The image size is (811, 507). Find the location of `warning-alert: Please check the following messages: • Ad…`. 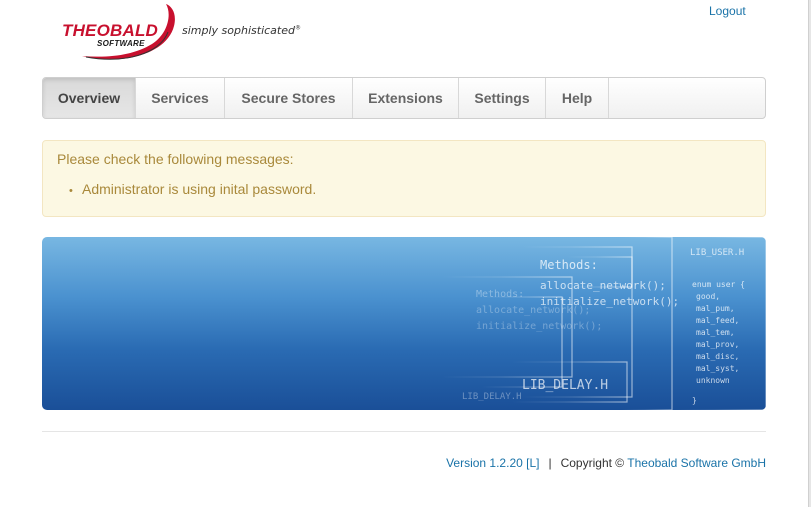

warning-alert: Please check the following messages: • Ad… is located at coordinates (404, 178).